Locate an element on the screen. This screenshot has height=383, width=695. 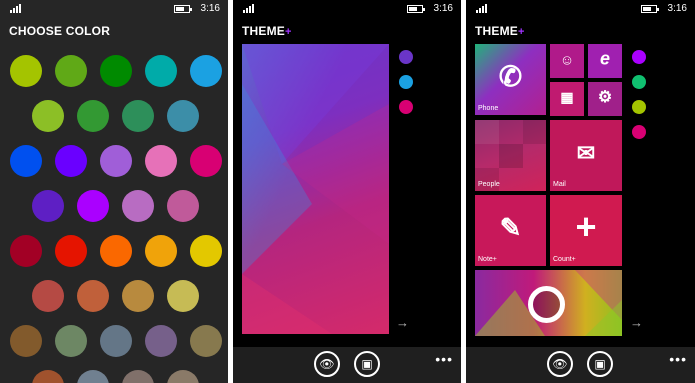
tile-count-label: Count+ is located at coordinates (564, 259).